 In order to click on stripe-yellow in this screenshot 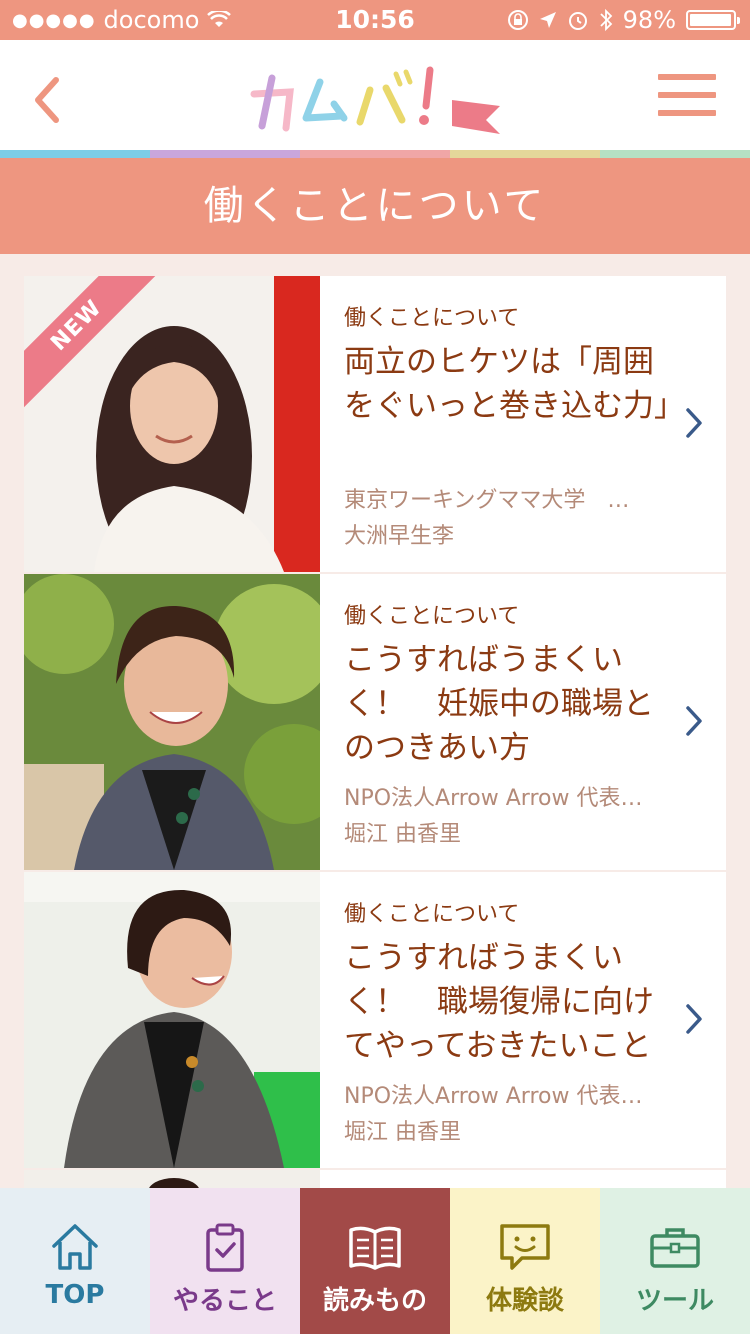, I will do `click(525, 154)`.